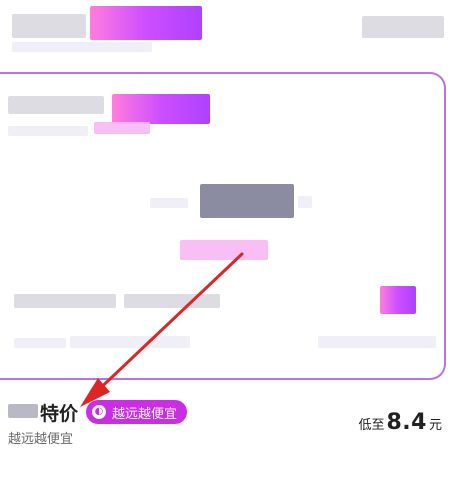 This screenshot has height=500, width=456. What do you see at coordinates (406, 422) in the screenshot?
I see `price-value: 8.4` at bounding box center [406, 422].